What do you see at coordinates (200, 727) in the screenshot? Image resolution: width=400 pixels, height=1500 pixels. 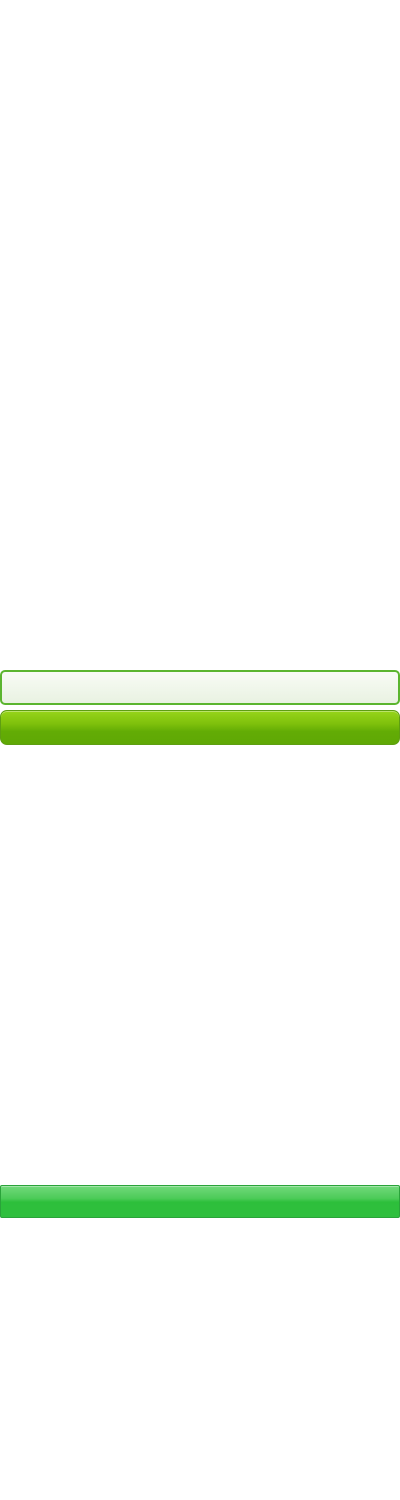 I see `submit-button` at bounding box center [200, 727].